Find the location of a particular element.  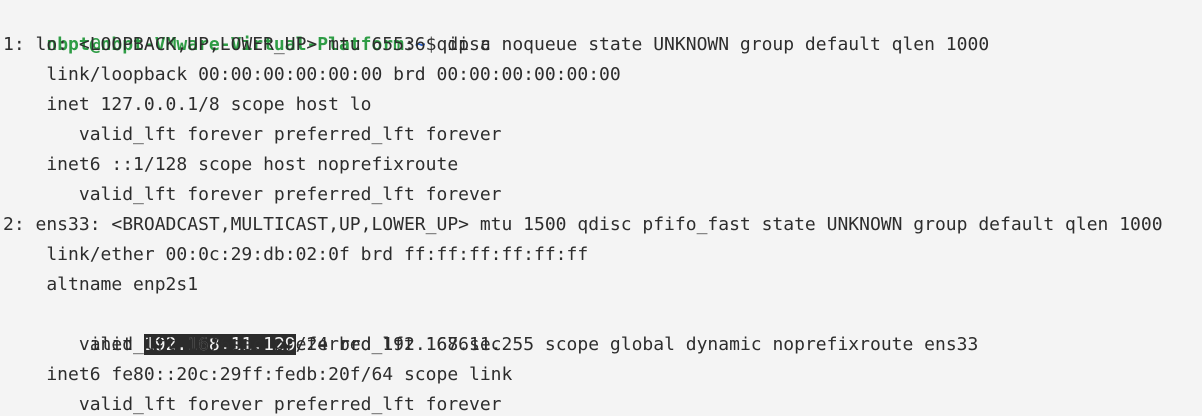

output-line-5: inet6 ::1/128 scope host noprefixroute is located at coordinates (231, 164).